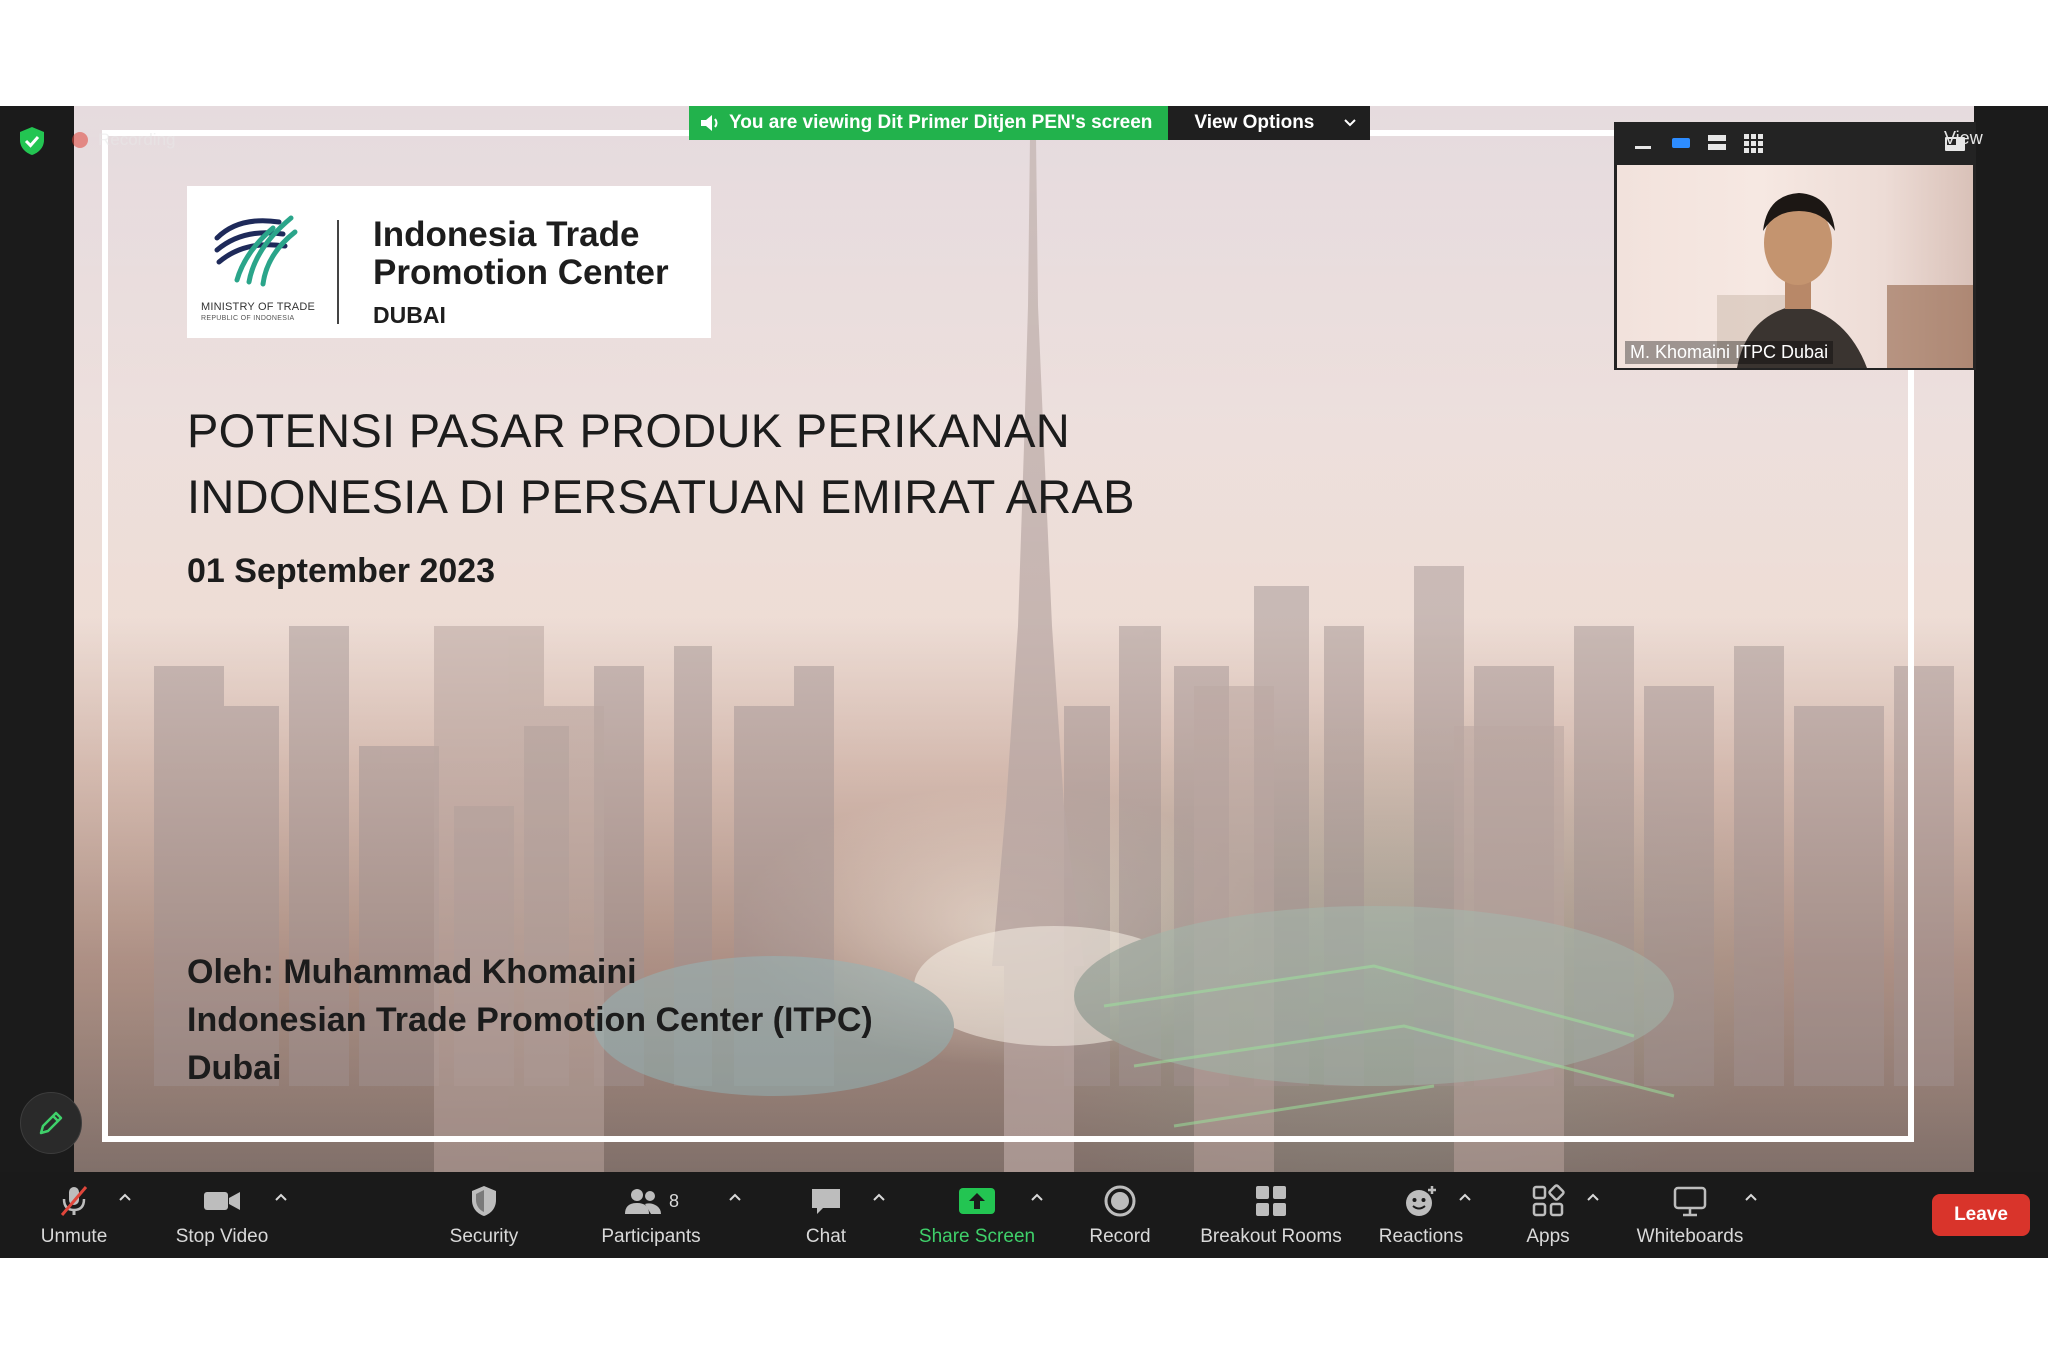 This screenshot has width=2048, height=1365. Describe the element at coordinates (977, 1215) in the screenshot. I see `share-screen-button: Share Screen` at that location.